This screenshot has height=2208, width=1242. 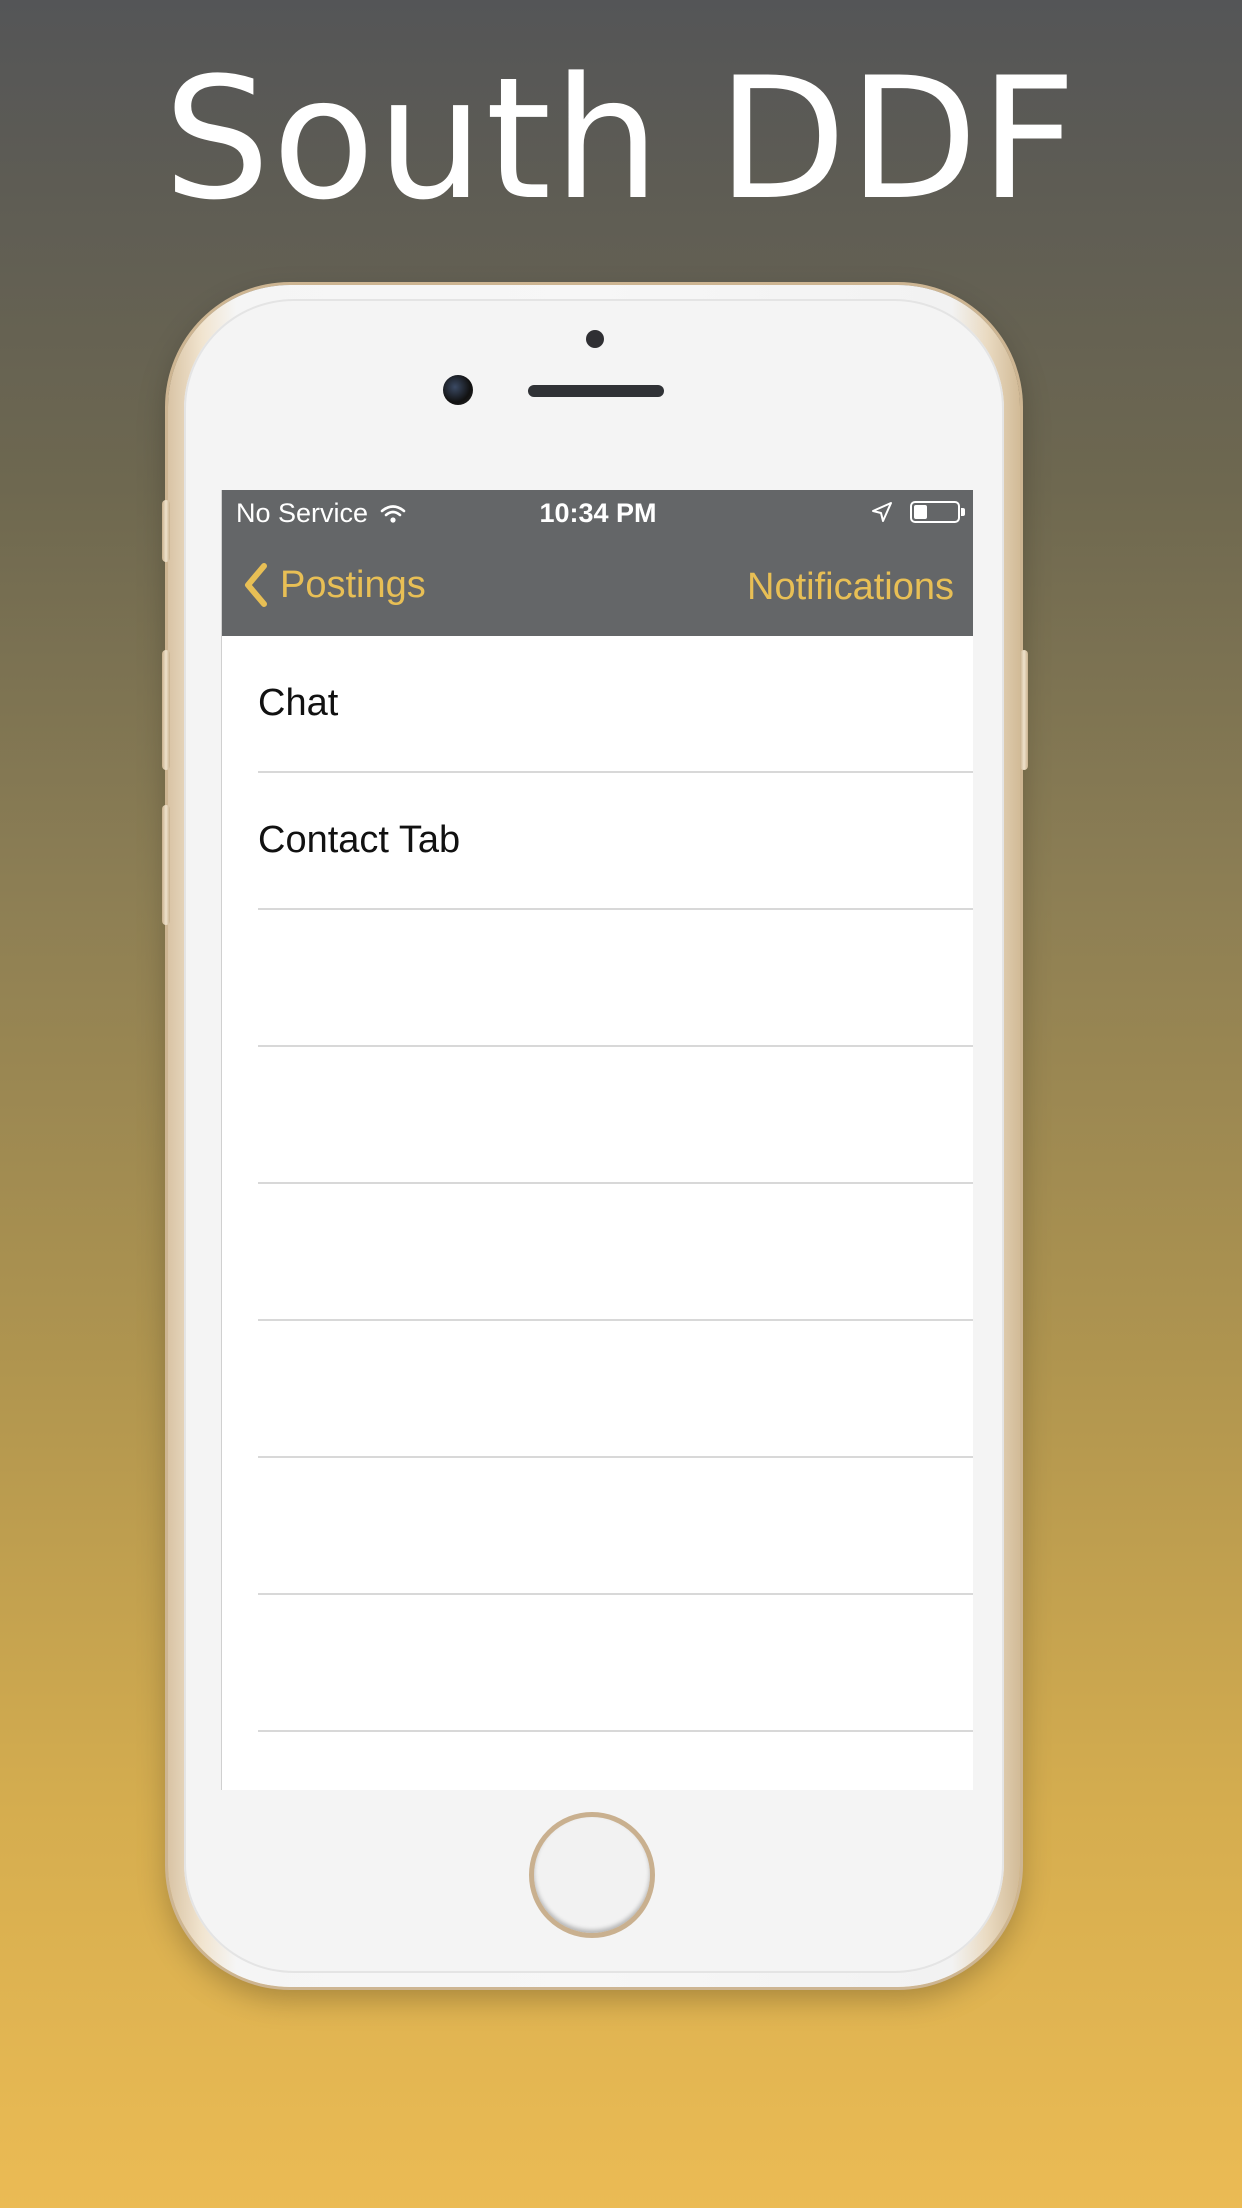 What do you see at coordinates (597, 841) in the screenshot?
I see `list-item-contact-tab: Contact Tab` at bounding box center [597, 841].